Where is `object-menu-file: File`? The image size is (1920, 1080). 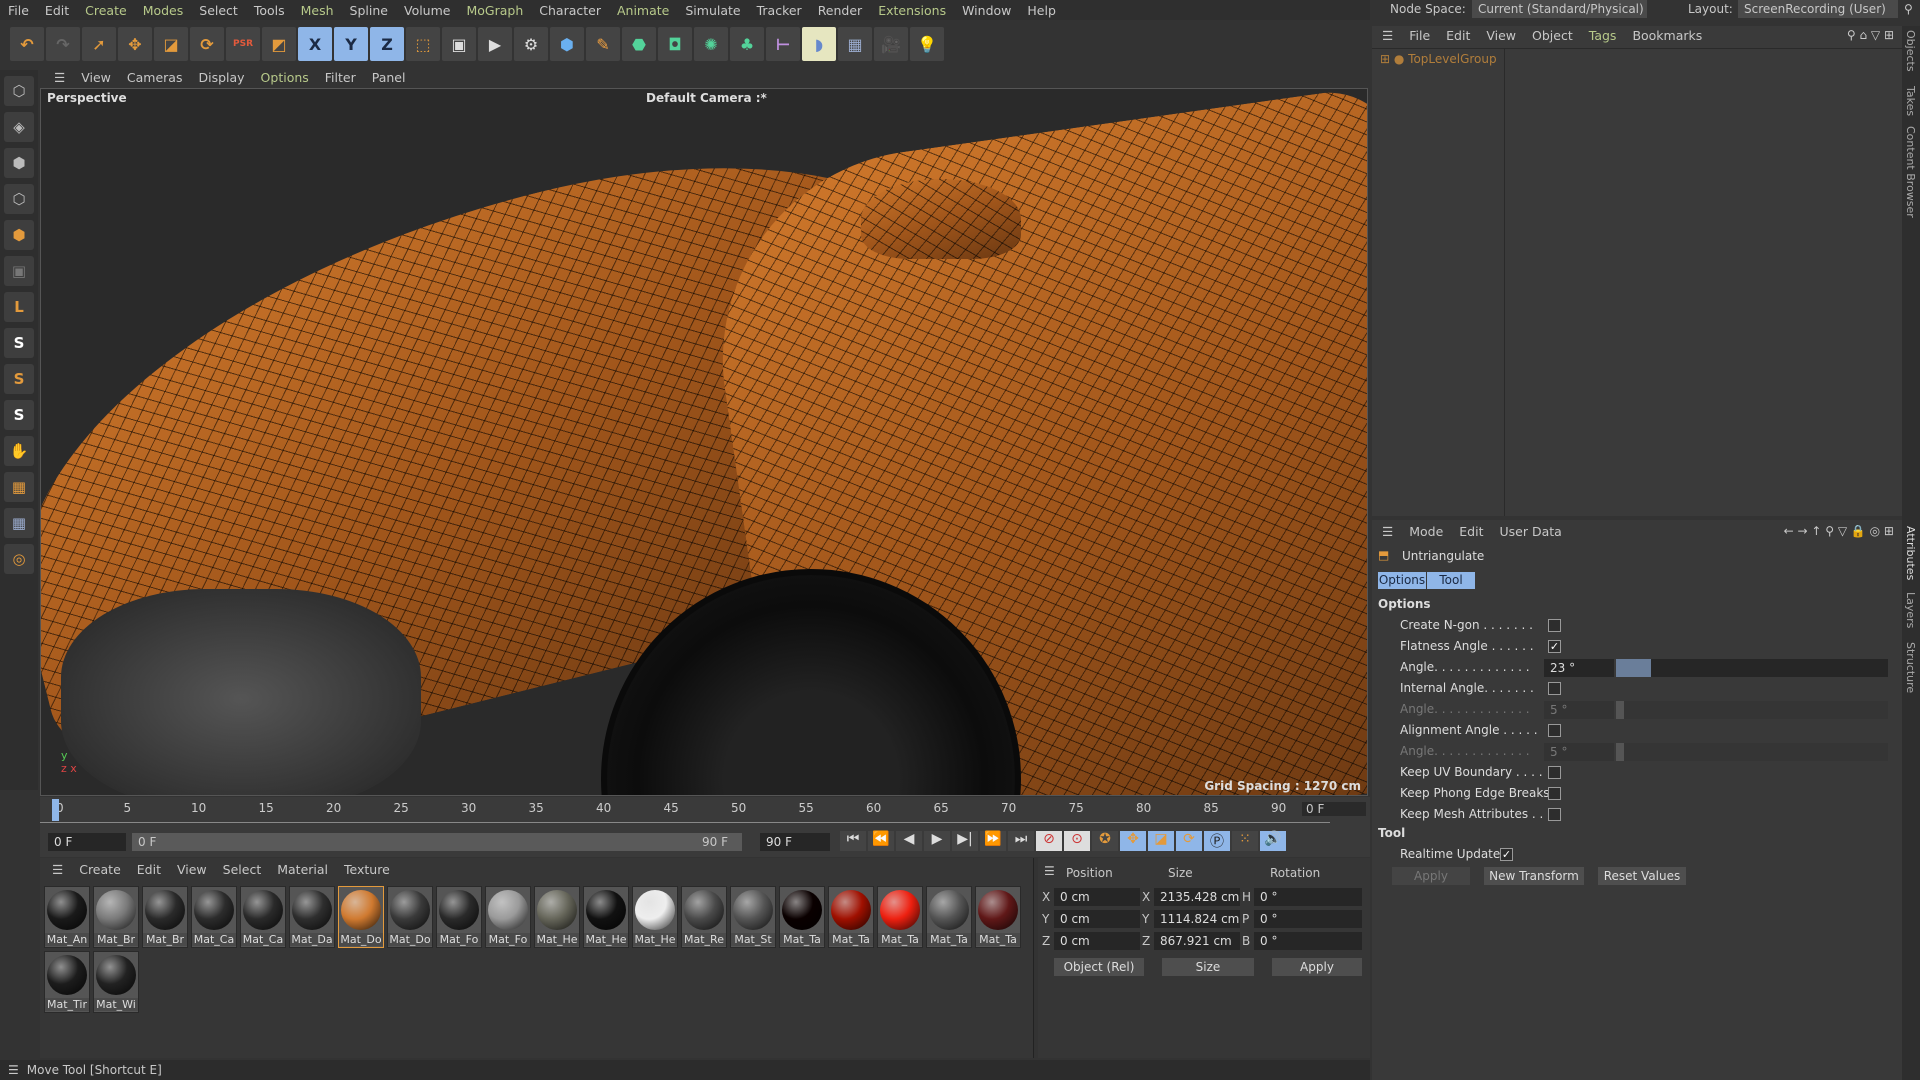 object-menu-file: File is located at coordinates (1419, 35).